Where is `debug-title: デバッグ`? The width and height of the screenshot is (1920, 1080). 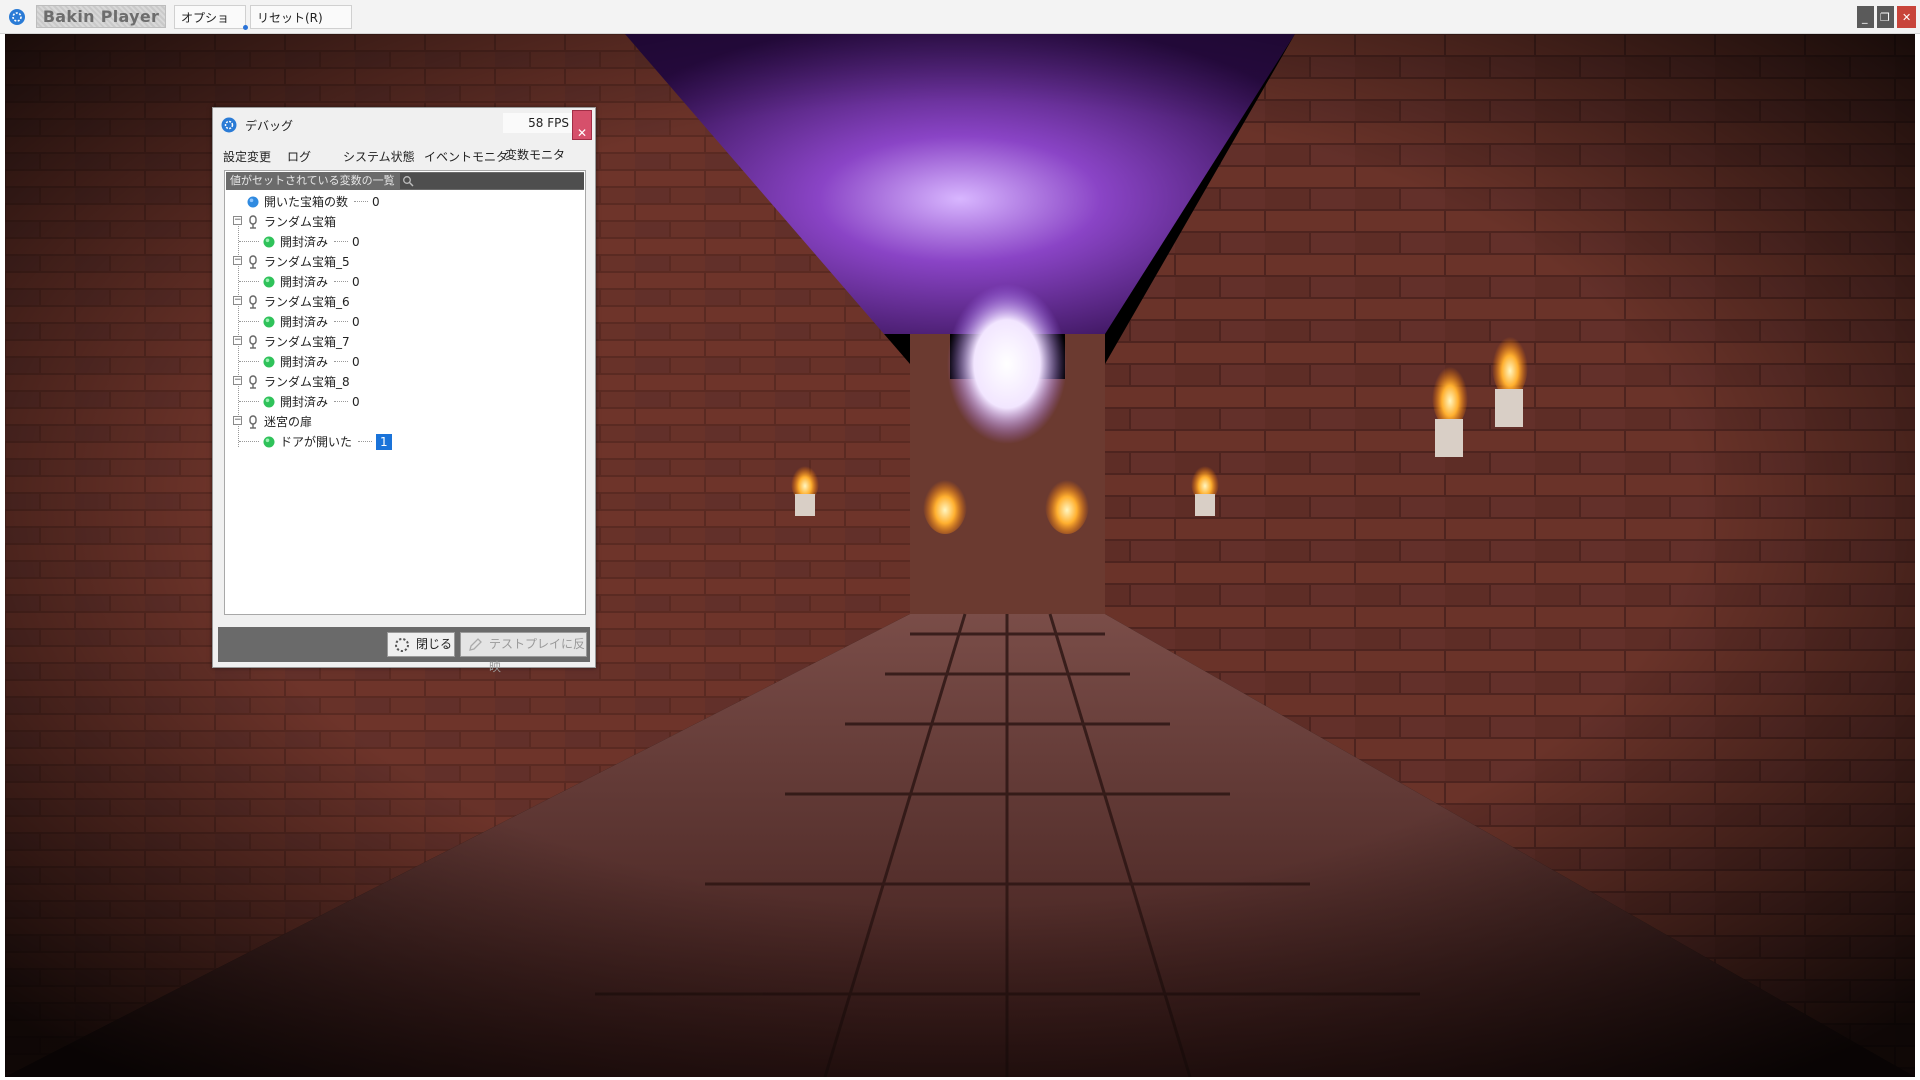 debug-title: デバッグ is located at coordinates (269, 126).